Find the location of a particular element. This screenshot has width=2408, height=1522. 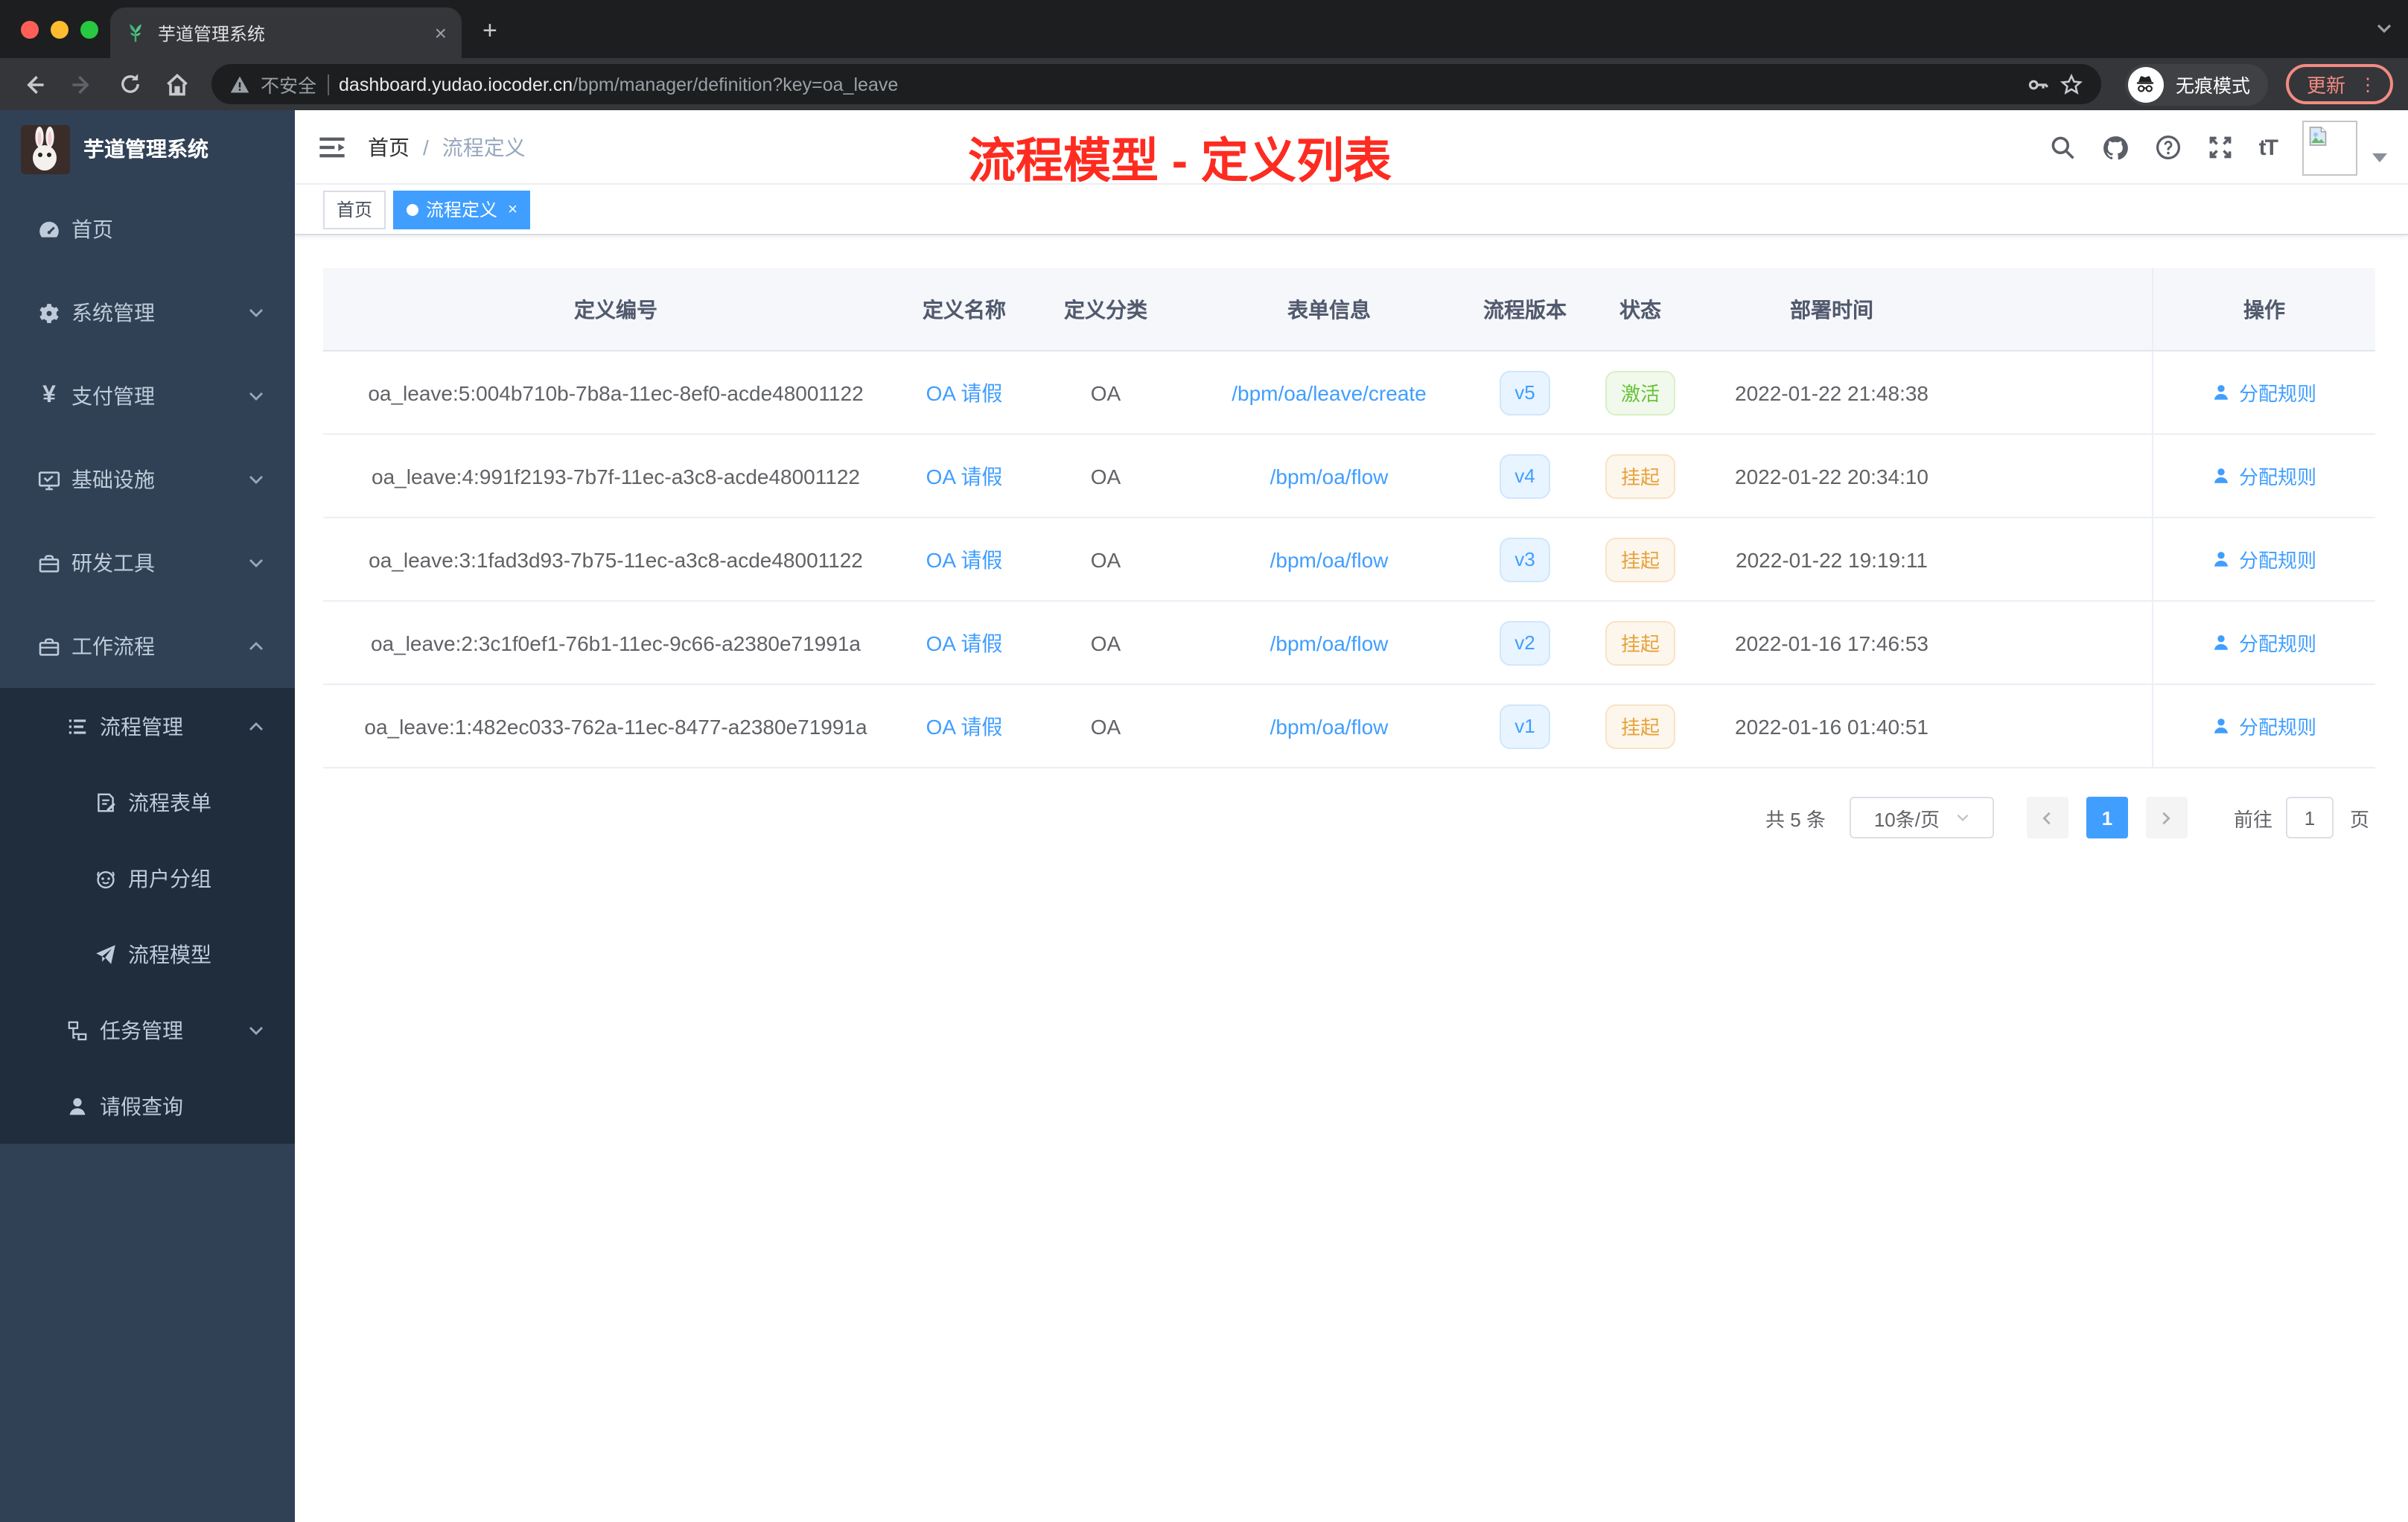

sidebar-item-dev-tools: 研发工具 is located at coordinates (147, 563).